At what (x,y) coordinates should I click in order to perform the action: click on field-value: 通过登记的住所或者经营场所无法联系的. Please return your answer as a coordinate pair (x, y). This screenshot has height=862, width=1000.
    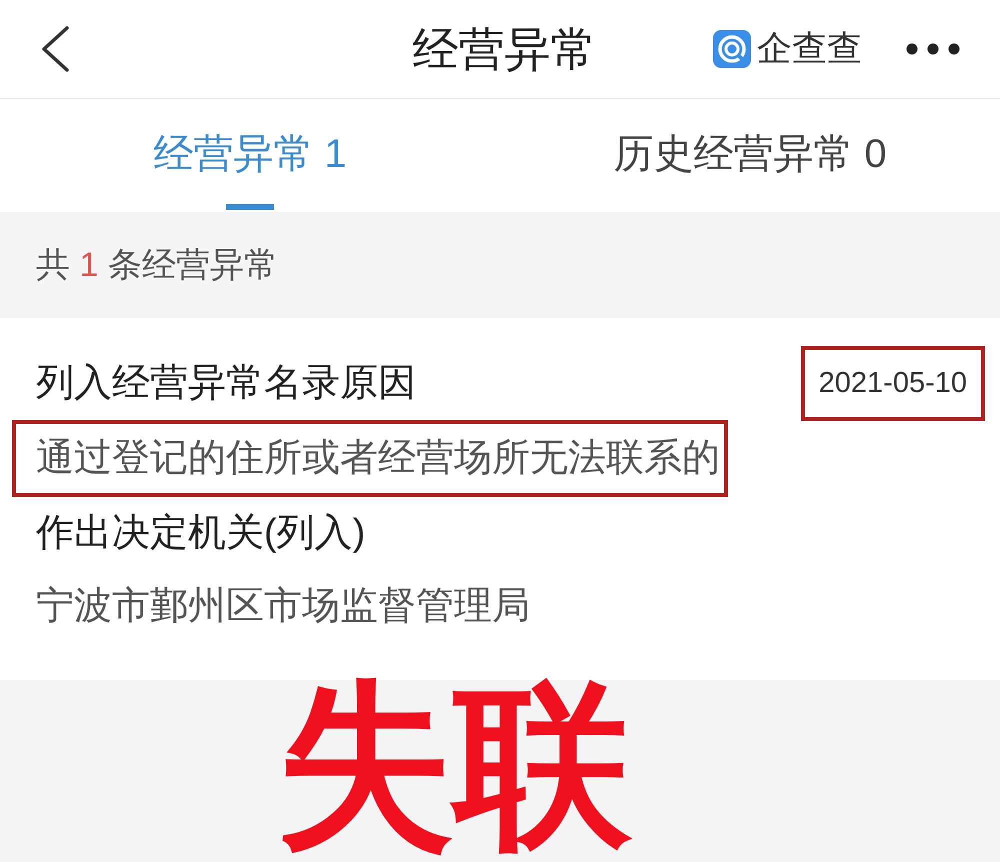
    Looking at the image, I should click on (378, 458).